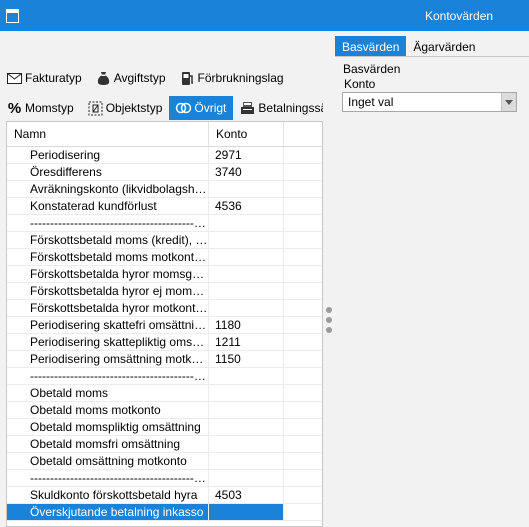 The image size is (529, 527). Describe the element at coordinates (232, 78) in the screenshot. I see `tab-forbrukningslag: Förbrukningslag` at that location.